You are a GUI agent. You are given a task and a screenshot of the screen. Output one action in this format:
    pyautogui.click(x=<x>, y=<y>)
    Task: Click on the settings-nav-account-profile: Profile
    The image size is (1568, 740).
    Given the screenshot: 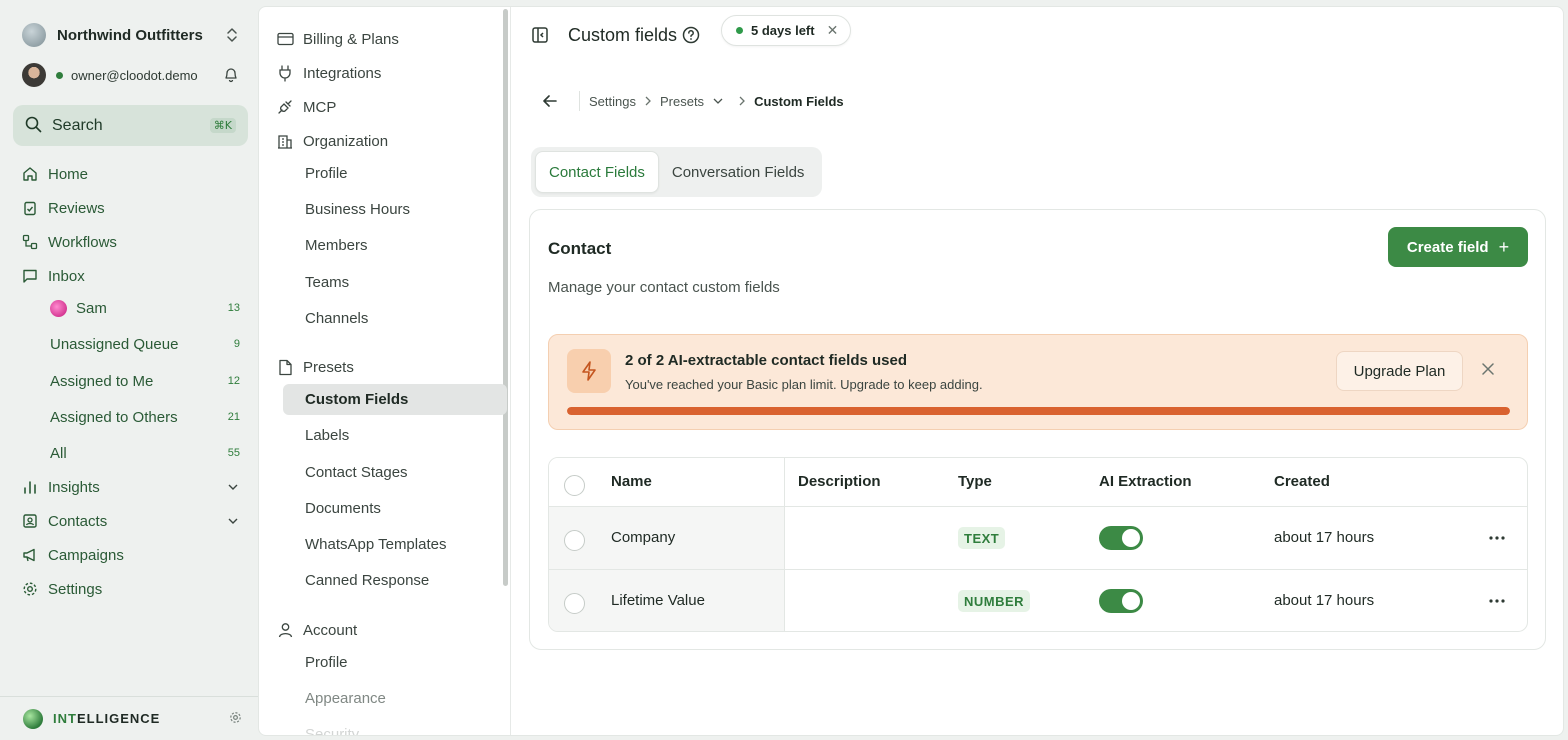 What is the action you would take?
    pyautogui.click(x=395, y=662)
    